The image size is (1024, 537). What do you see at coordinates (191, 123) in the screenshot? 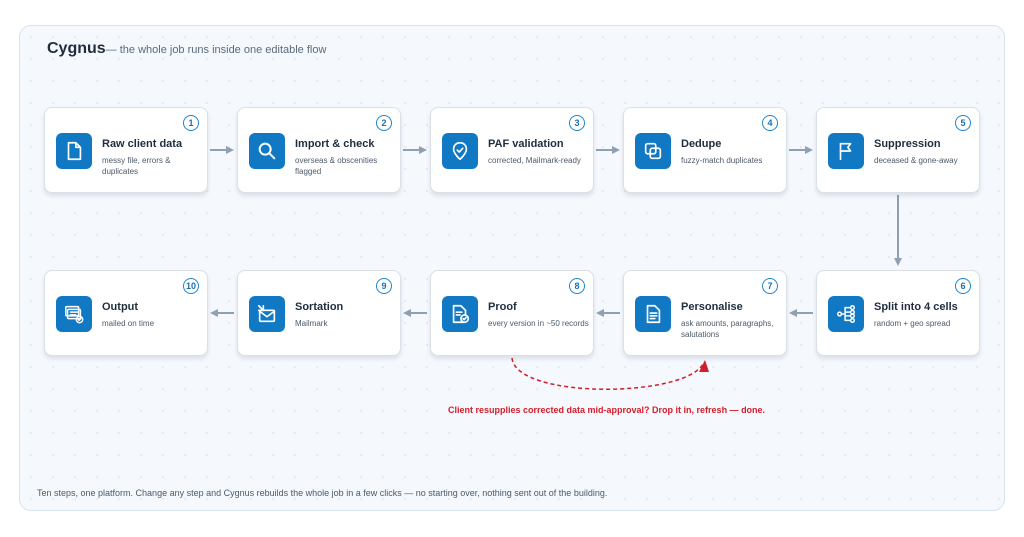
I see `step-number-badge: 1` at bounding box center [191, 123].